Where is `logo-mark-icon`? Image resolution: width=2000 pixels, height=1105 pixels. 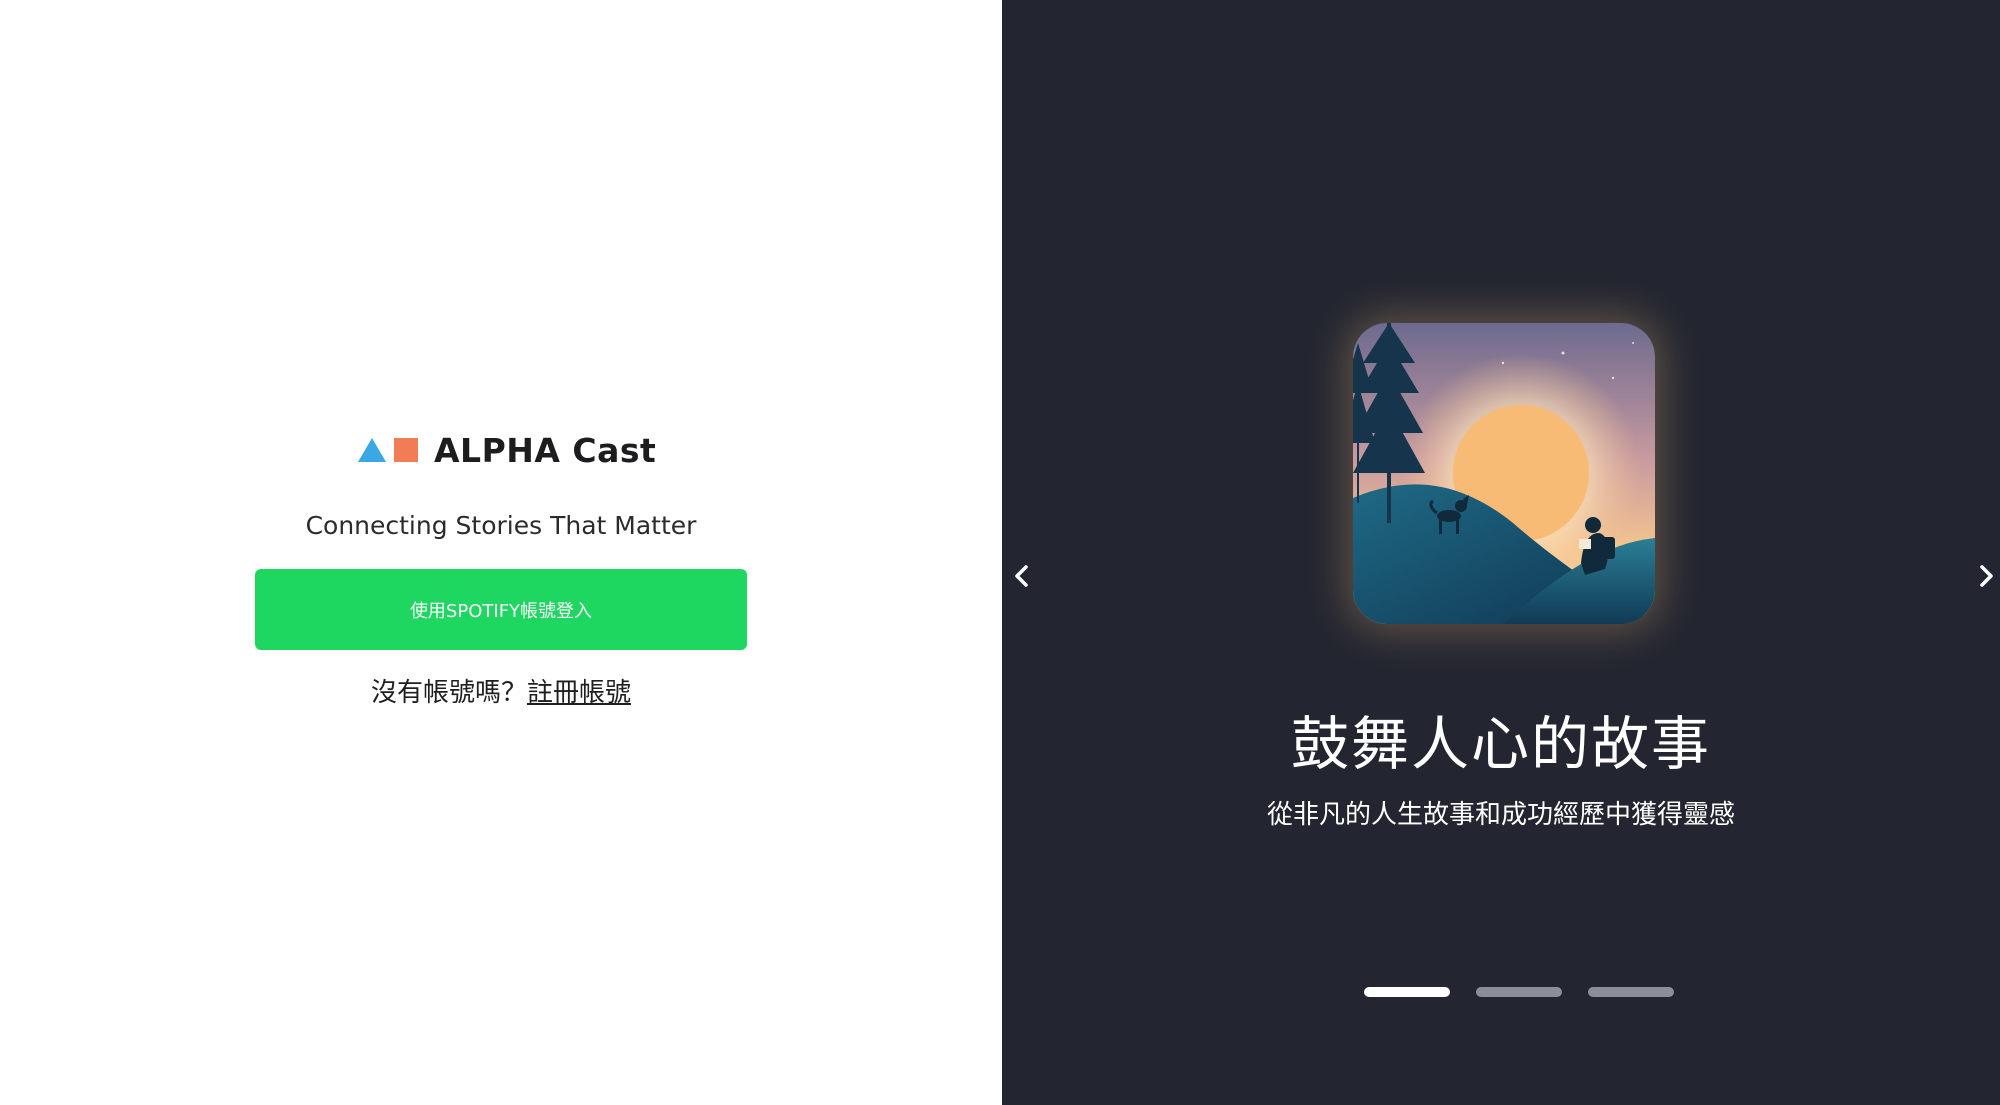 logo-mark-icon is located at coordinates (388, 450).